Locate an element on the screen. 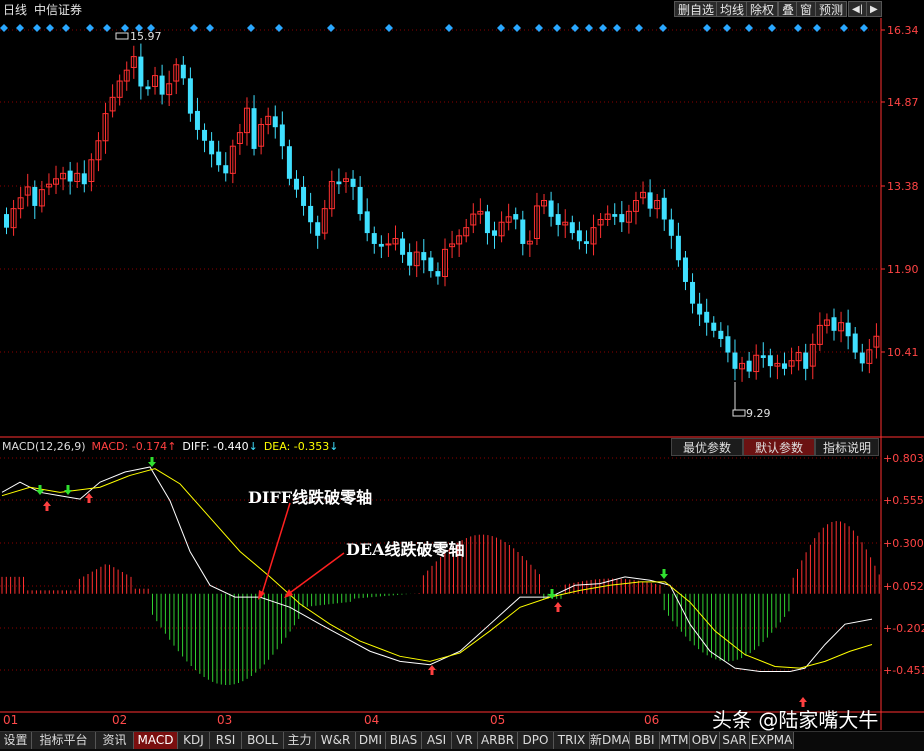  indicator-tab: DMI is located at coordinates (371, 740).